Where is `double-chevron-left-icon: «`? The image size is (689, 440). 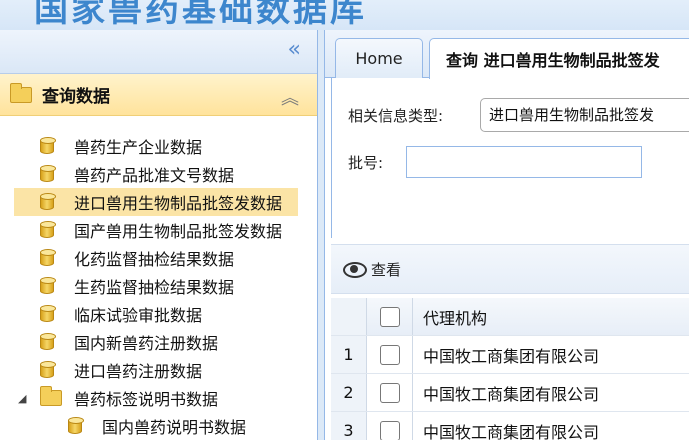
double-chevron-left-icon: « is located at coordinates (294, 50).